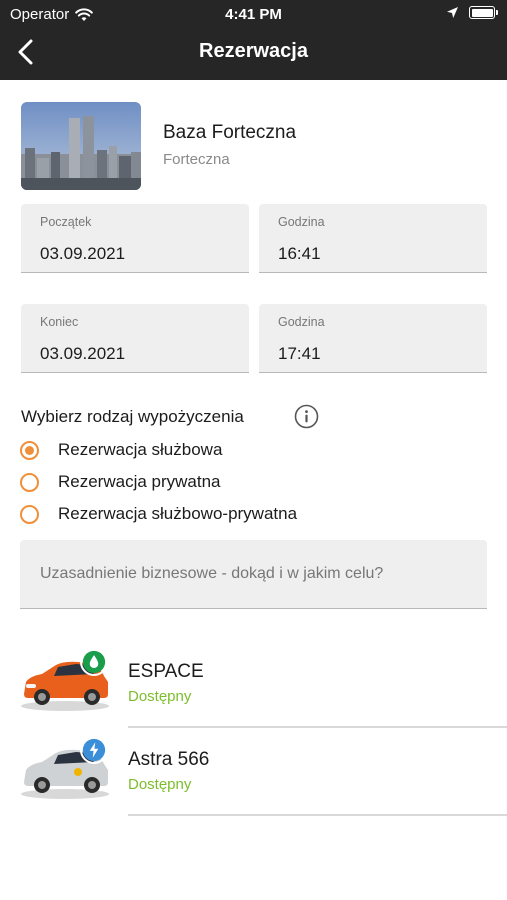 The width and height of the screenshot is (507, 900). I want to click on electric-bolt-icon, so click(94, 750).